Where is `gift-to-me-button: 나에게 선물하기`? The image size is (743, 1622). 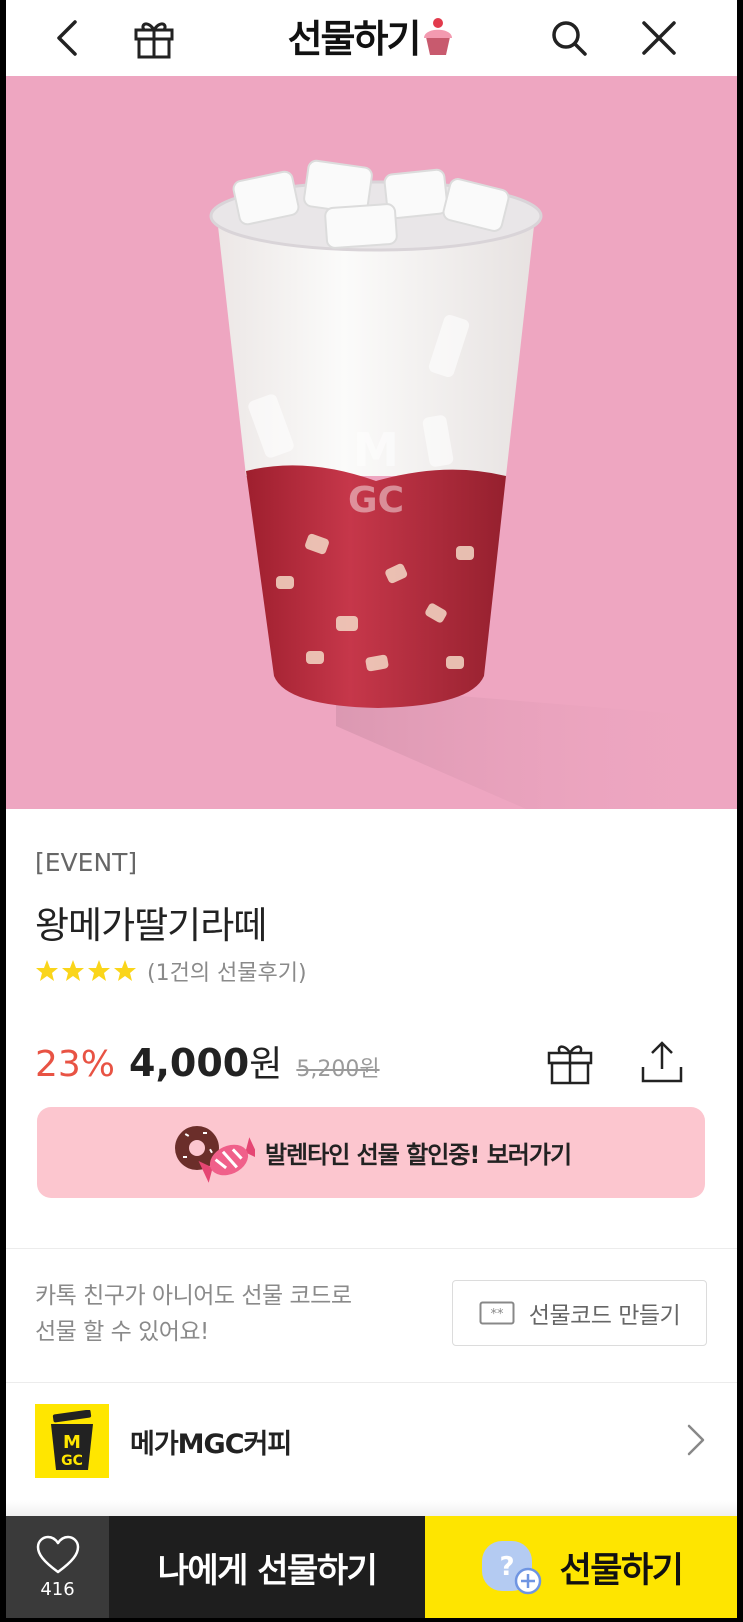 gift-to-me-button: 나에게 선물하기 is located at coordinates (267, 1567).